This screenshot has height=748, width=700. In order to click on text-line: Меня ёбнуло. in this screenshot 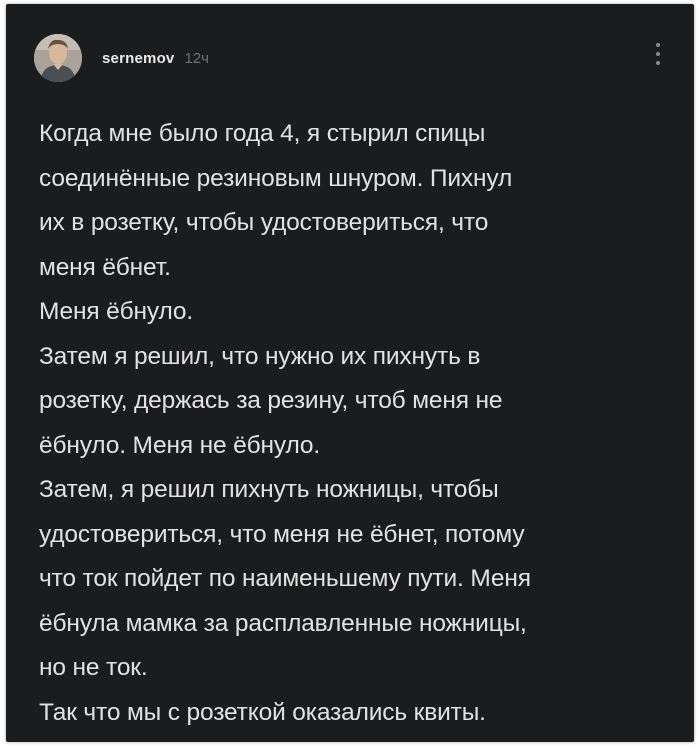, I will do `click(116, 311)`.